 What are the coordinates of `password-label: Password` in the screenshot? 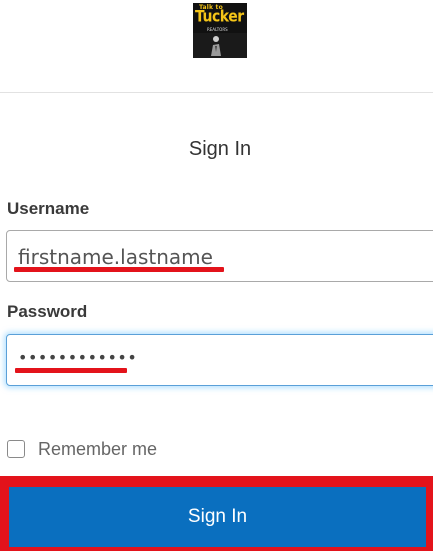 It's located at (47, 311).